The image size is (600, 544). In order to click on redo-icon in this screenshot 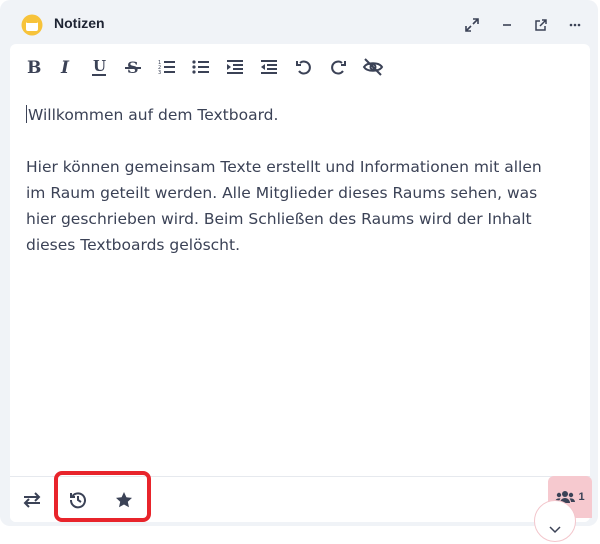, I will do `click(338, 67)`.